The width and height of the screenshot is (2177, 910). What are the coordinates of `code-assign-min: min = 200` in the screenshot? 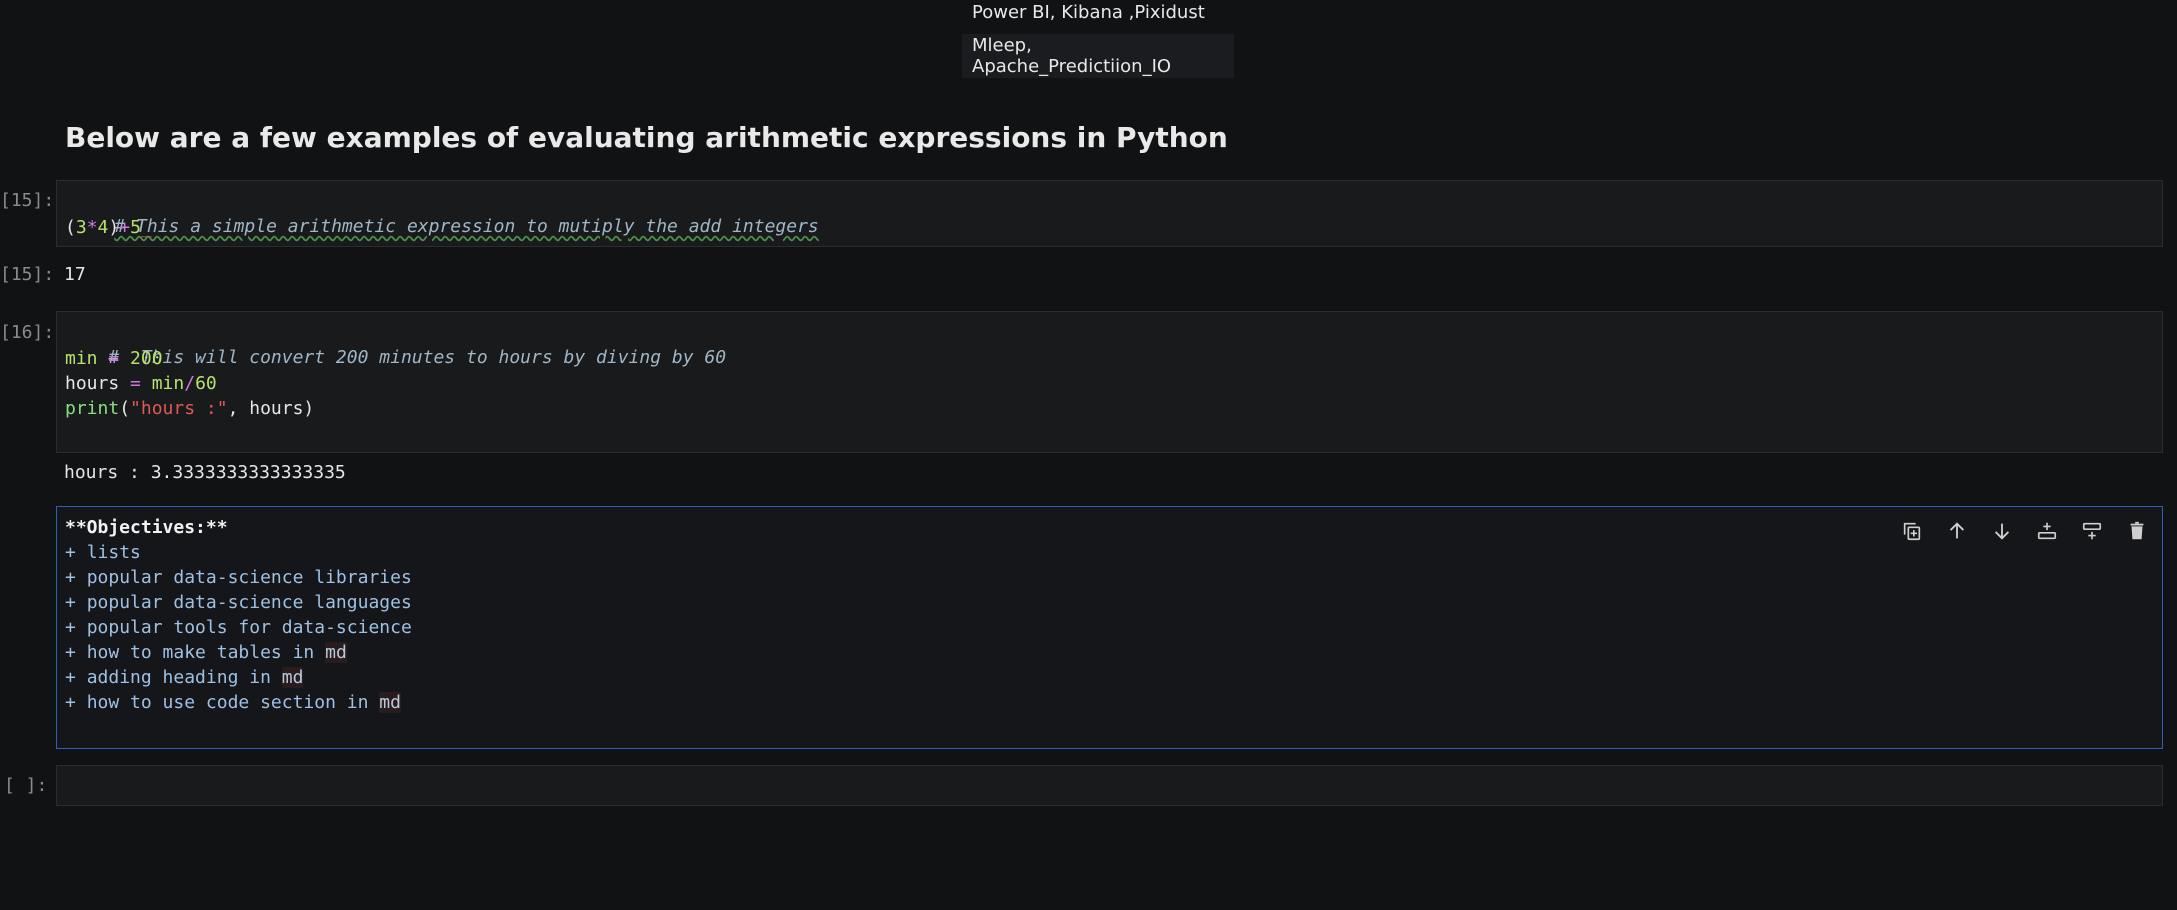 It's located at (114, 358).